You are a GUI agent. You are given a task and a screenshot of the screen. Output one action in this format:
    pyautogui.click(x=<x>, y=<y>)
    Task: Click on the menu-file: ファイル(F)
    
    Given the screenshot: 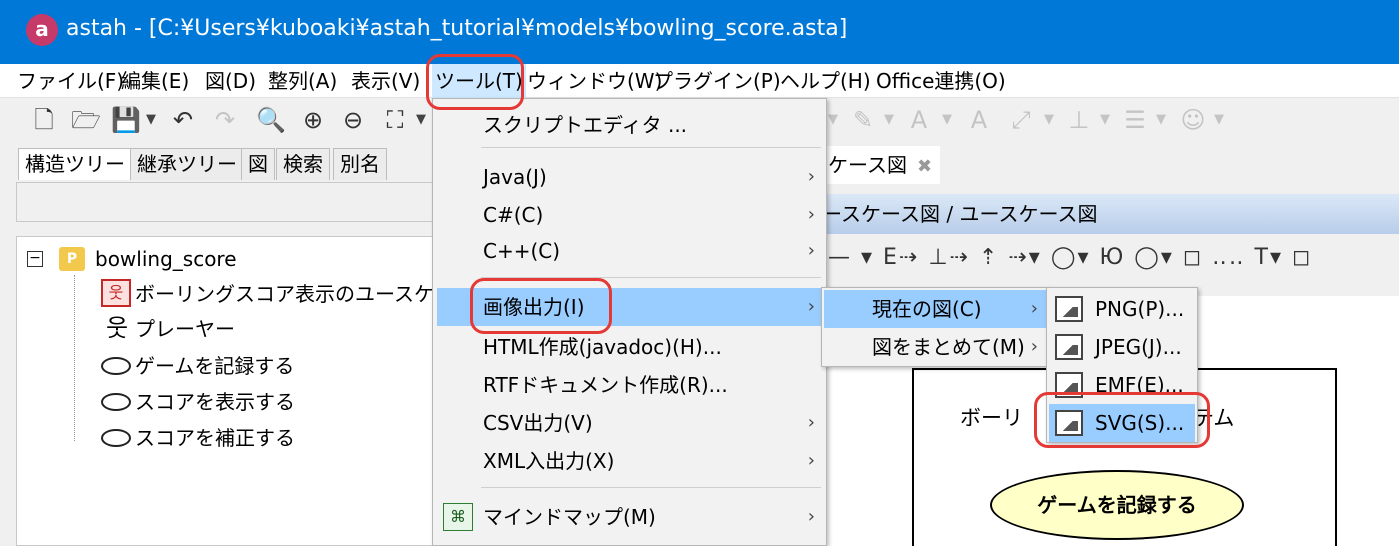 What is the action you would take?
    pyautogui.click(x=70, y=81)
    